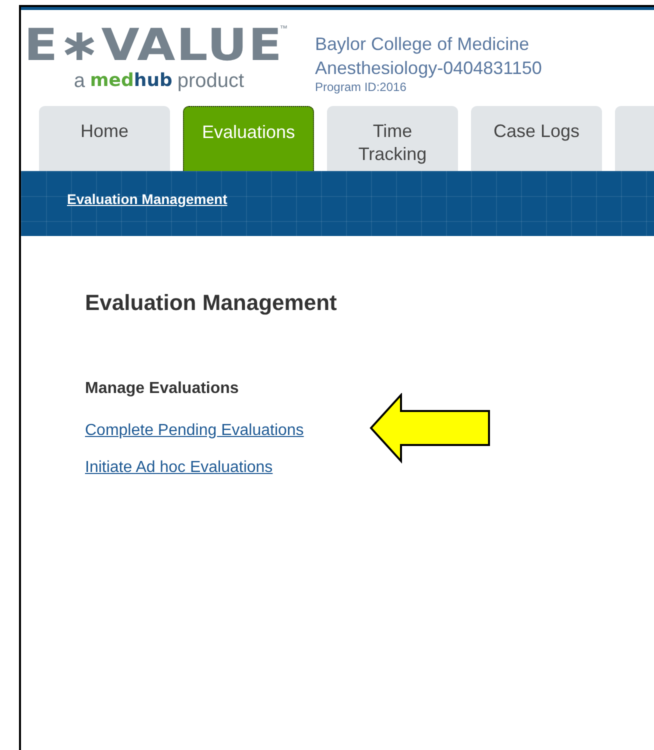 This screenshot has height=750, width=654. What do you see at coordinates (153, 81) in the screenshot?
I see `logo-tagline-word: hub` at bounding box center [153, 81].